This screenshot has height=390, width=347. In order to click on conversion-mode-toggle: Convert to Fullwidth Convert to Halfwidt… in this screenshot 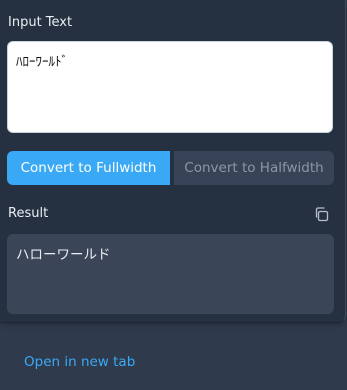, I will do `click(170, 168)`.